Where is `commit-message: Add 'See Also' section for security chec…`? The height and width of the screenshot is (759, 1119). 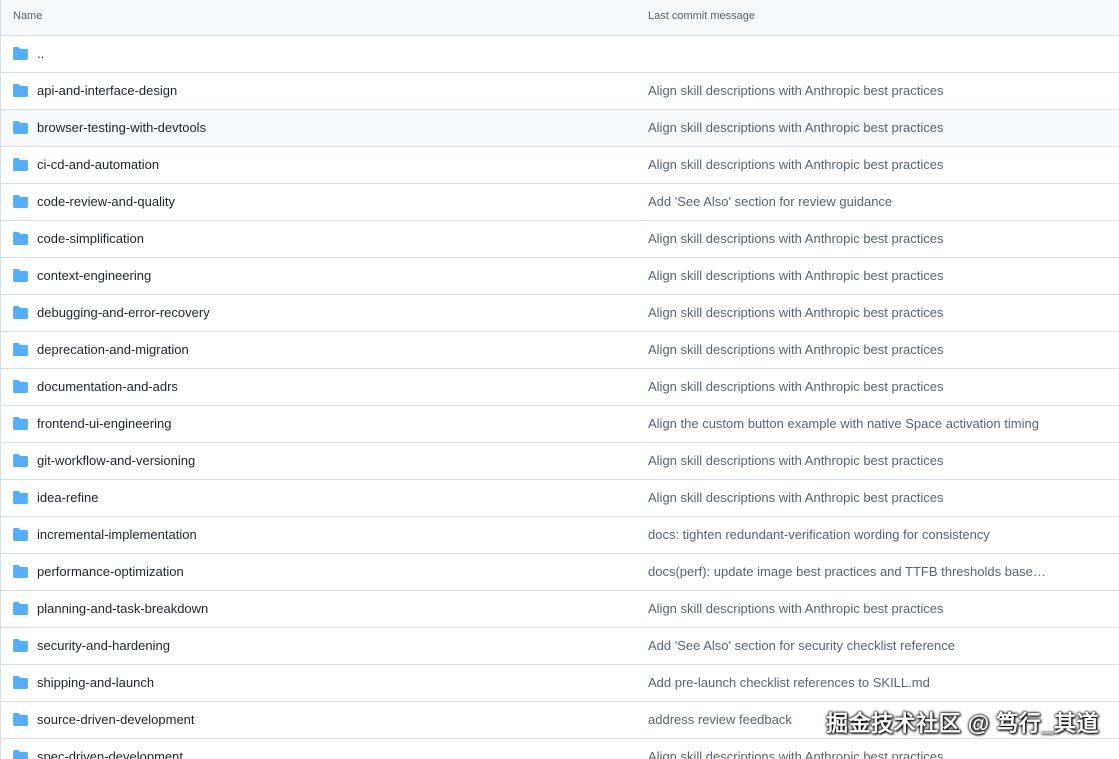 commit-message: Add 'See Also' section for security chec… is located at coordinates (801, 645).